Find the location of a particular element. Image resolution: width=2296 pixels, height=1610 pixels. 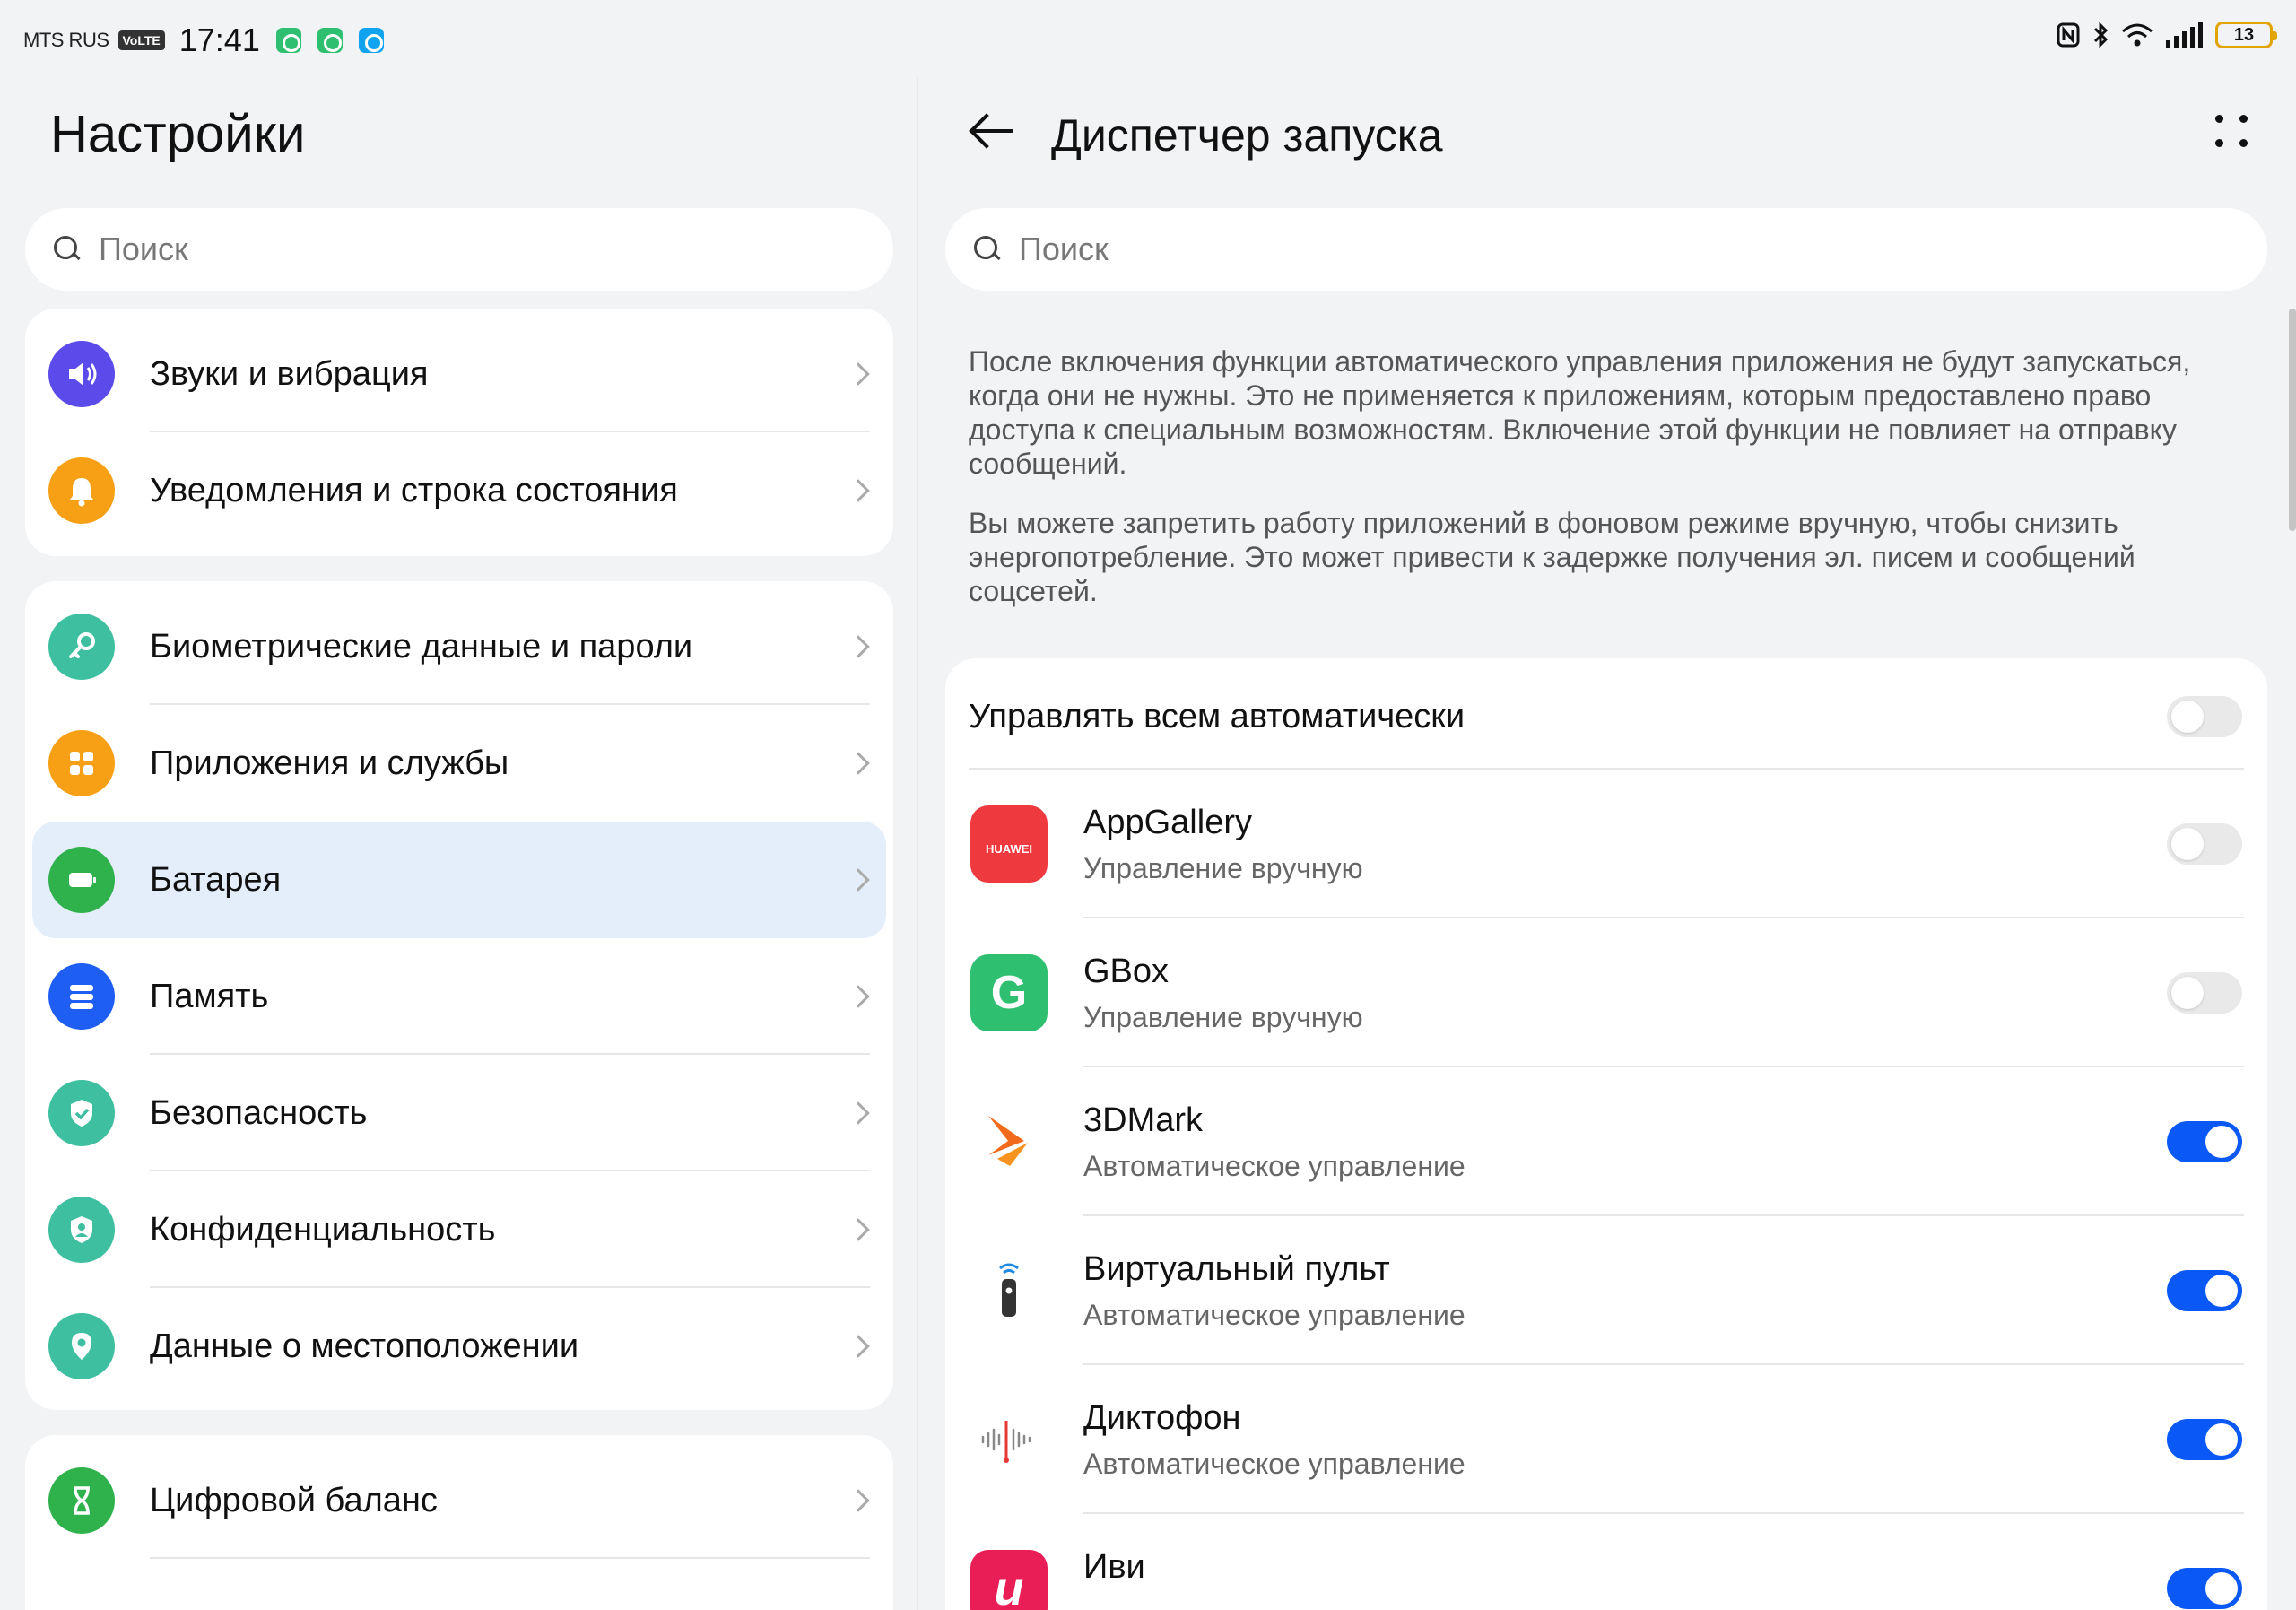

bell-icon is located at coordinates (81, 490).